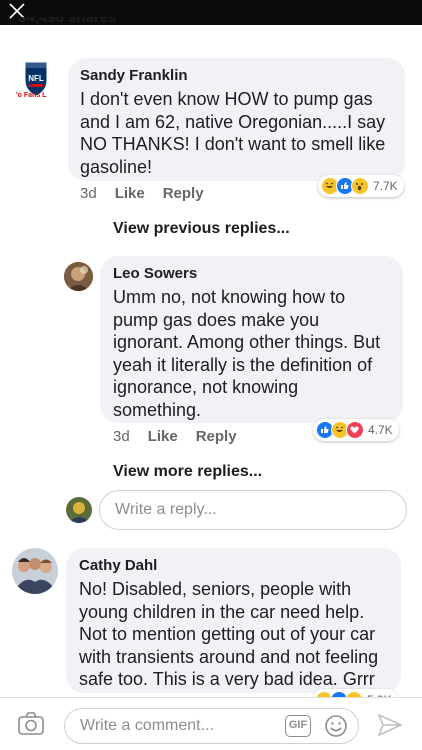 The width and height of the screenshot is (422, 750). Describe the element at coordinates (385, 186) in the screenshot. I see `reaction-count: 7.7K` at that location.